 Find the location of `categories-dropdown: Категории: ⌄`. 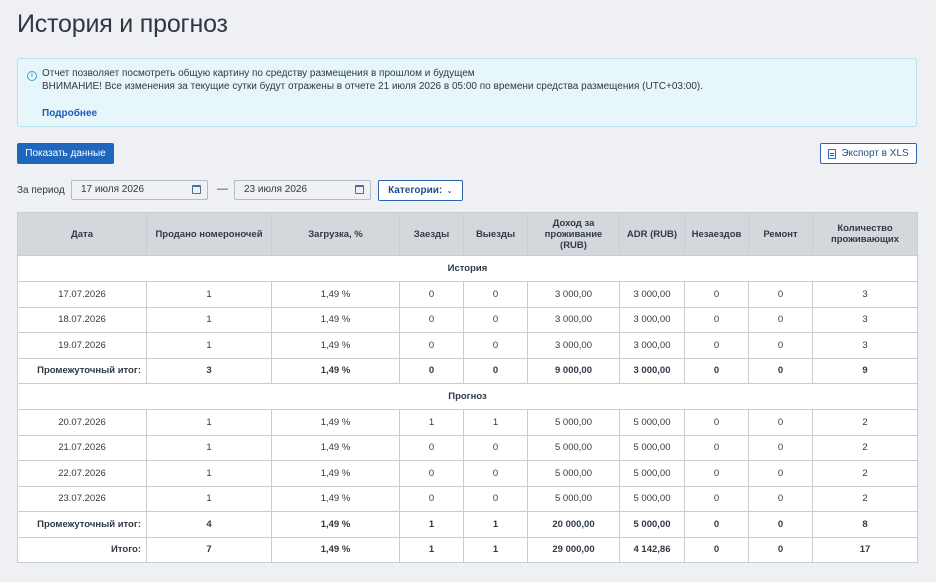

categories-dropdown: Категории: ⌄ is located at coordinates (420, 190).